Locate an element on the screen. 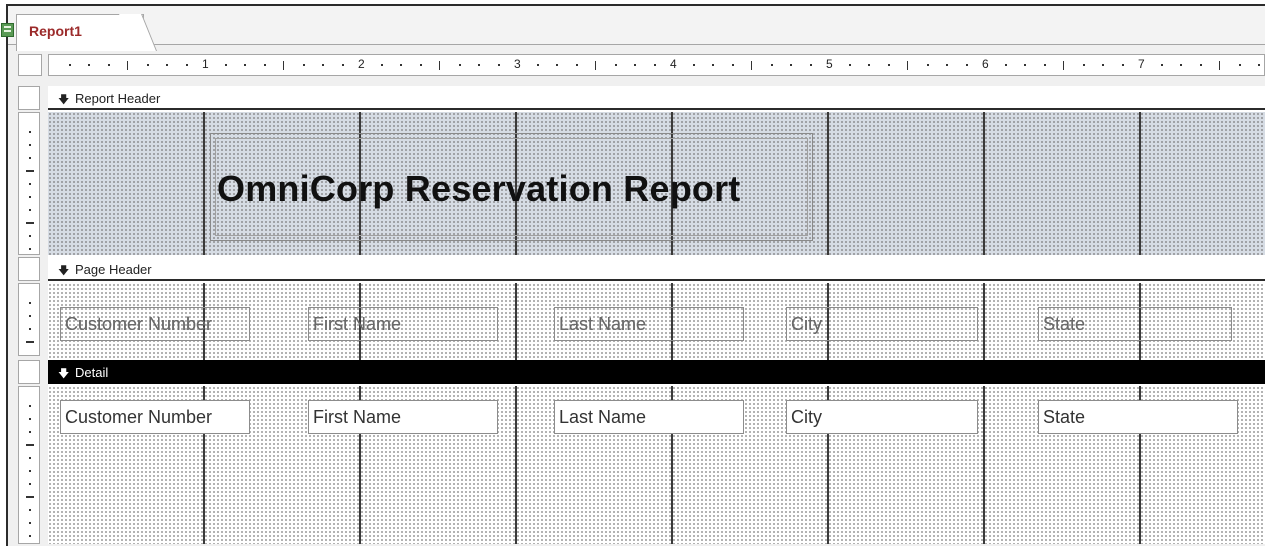 The image size is (1265, 546). field-state: State is located at coordinates (1138, 417).